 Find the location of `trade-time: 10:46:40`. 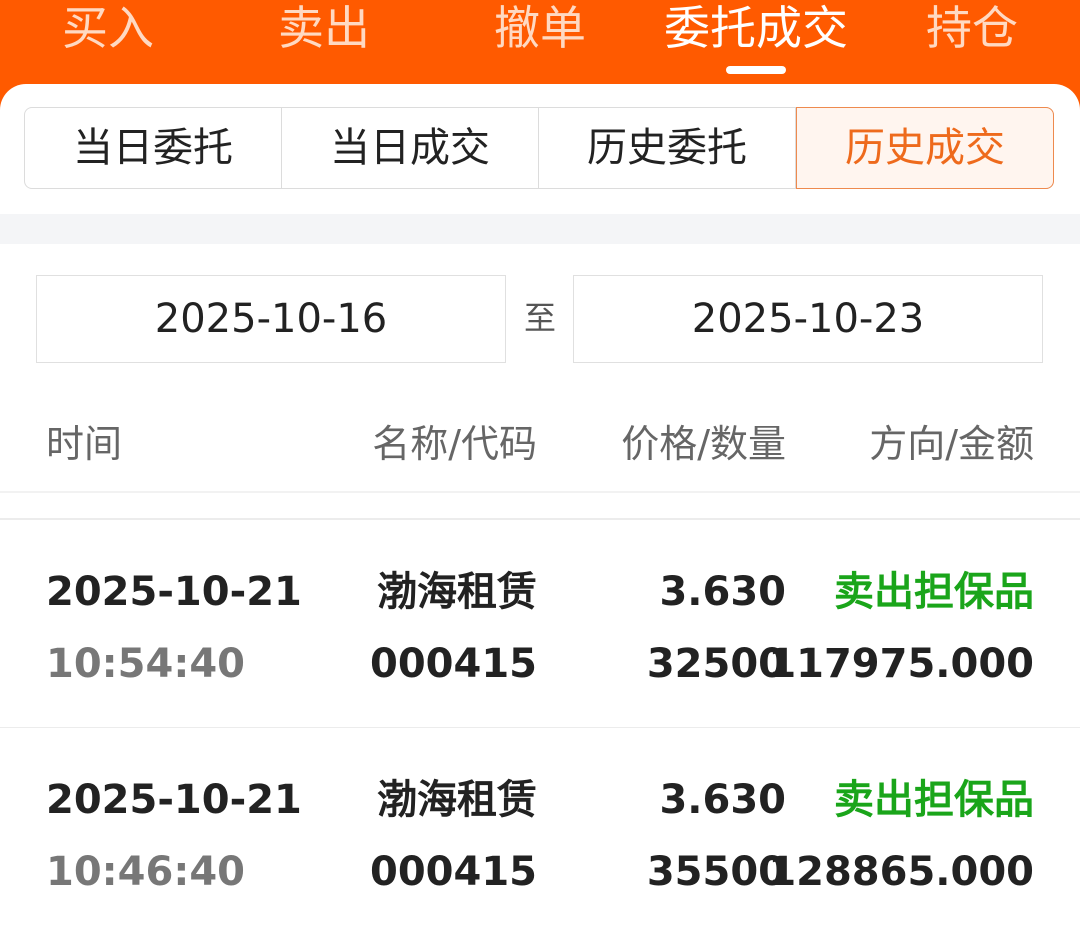

trade-time: 10:46:40 is located at coordinates (145, 872).